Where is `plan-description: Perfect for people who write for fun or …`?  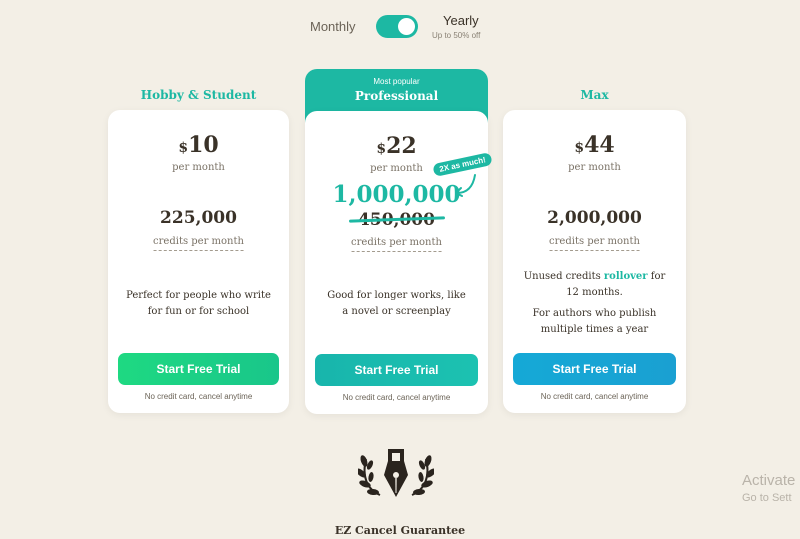 plan-description: Perfect for people who write for fun or … is located at coordinates (198, 303).